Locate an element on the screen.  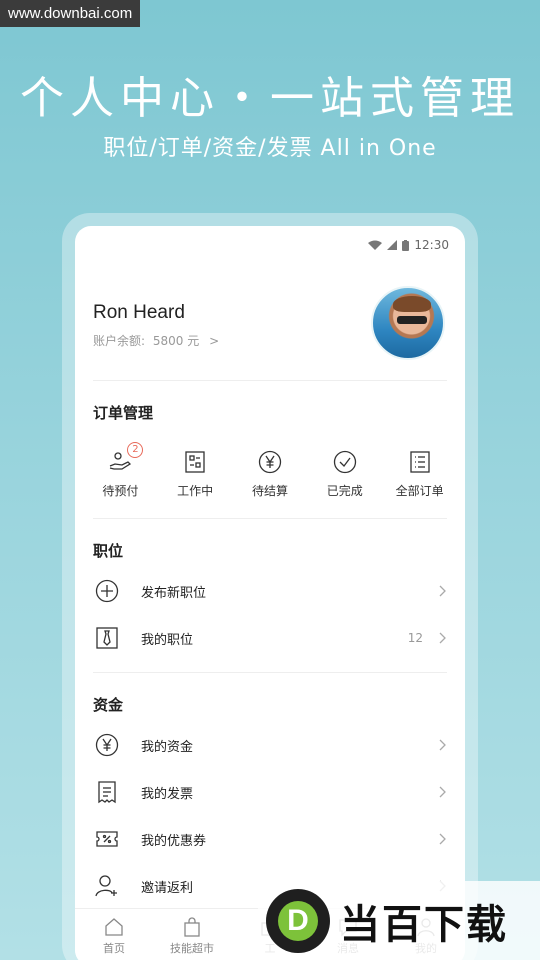
brand-text: 当百下载 is located at coordinates (424, 924).